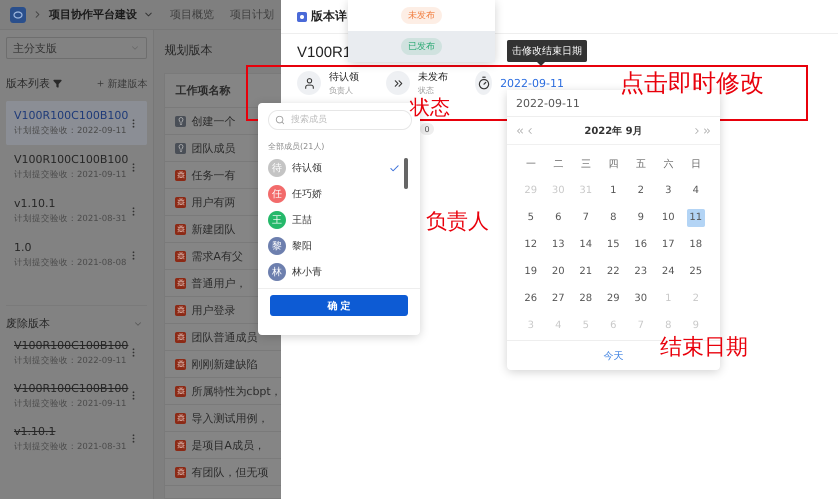  I want to click on calendar-day: 7, so click(585, 217).